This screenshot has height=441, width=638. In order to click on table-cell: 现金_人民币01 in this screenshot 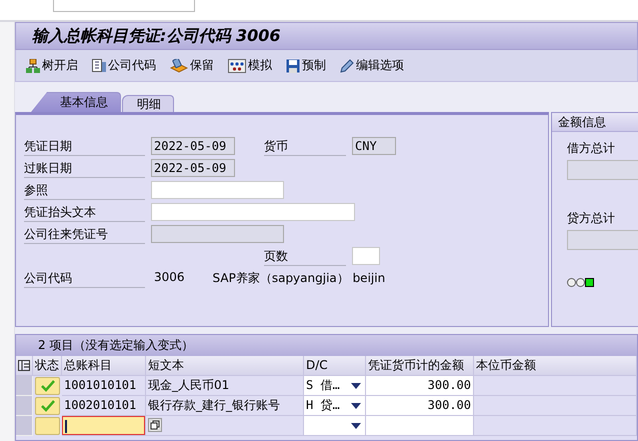, I will do `click(225, 386)`.